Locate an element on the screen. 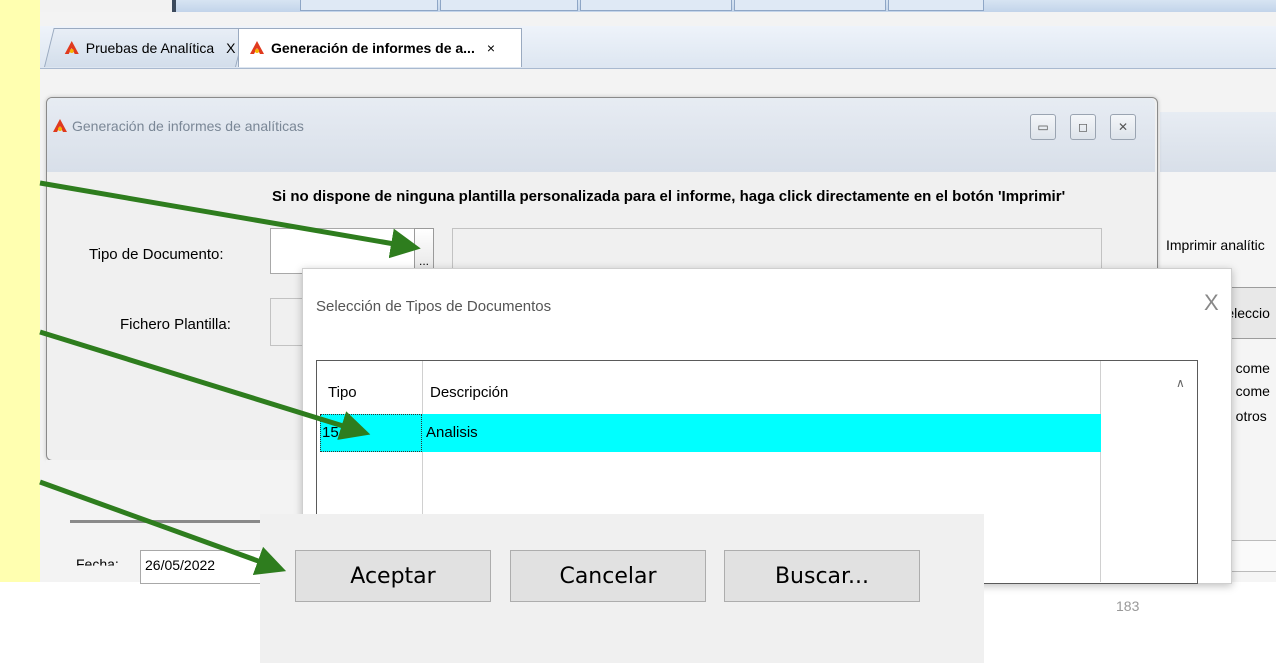  date-value: 26/05/2022 is located at coordinates (180, 565).